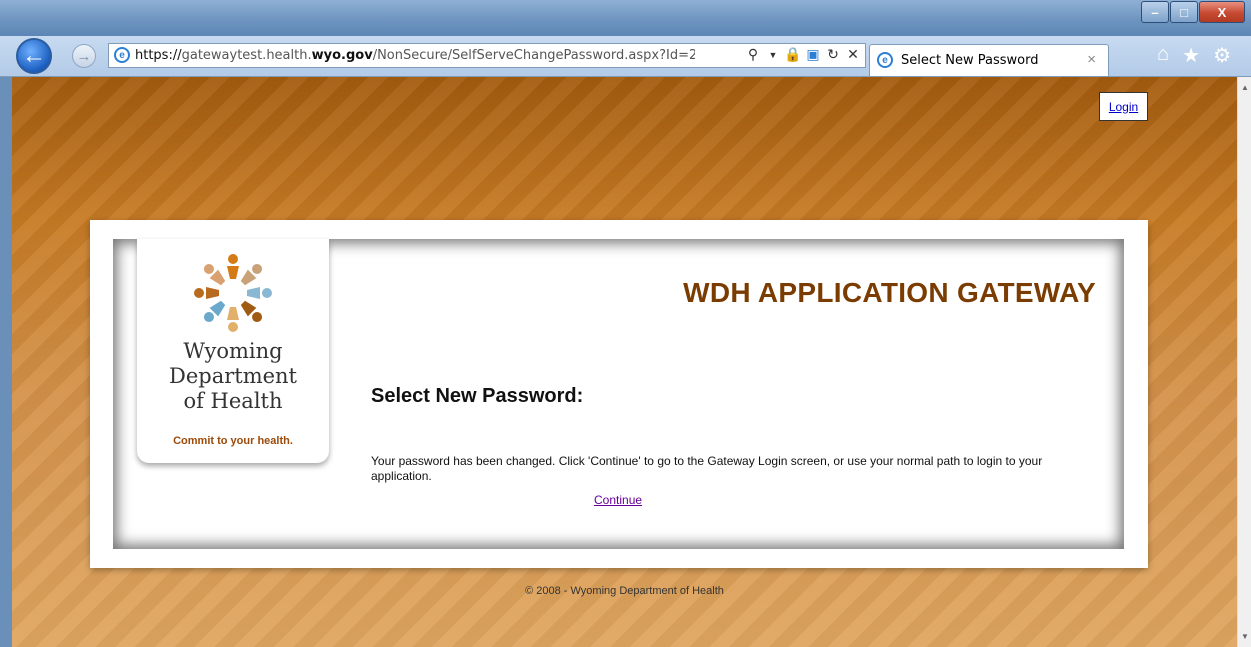  What do you see at coordinates (624, 591) in the screenshot?
I see `footer-copyright: © 2008 - Wyoming Department of Health` at bounding box center [624, 591].